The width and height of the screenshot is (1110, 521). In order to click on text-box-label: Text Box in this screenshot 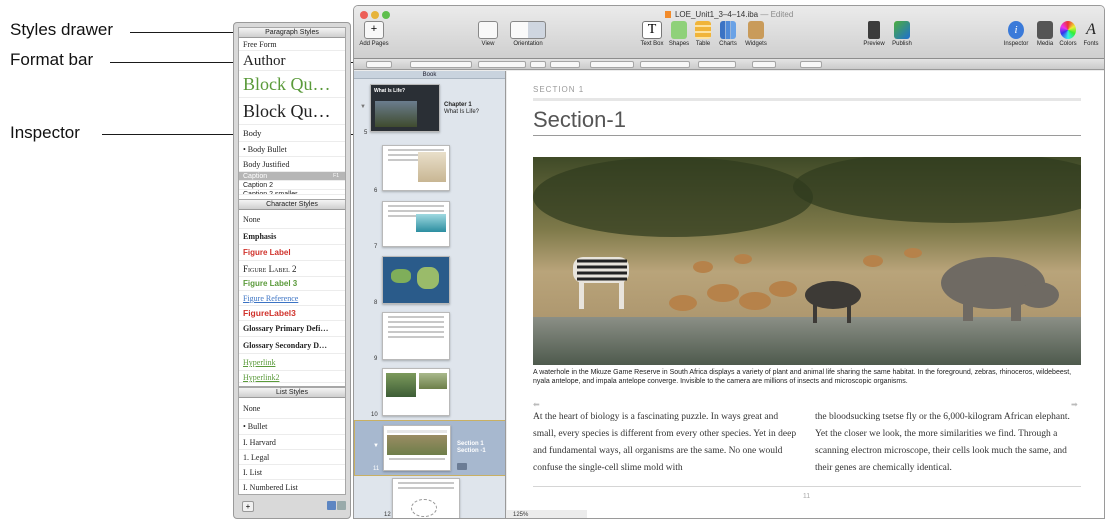, I will do `click(652, 44)`.